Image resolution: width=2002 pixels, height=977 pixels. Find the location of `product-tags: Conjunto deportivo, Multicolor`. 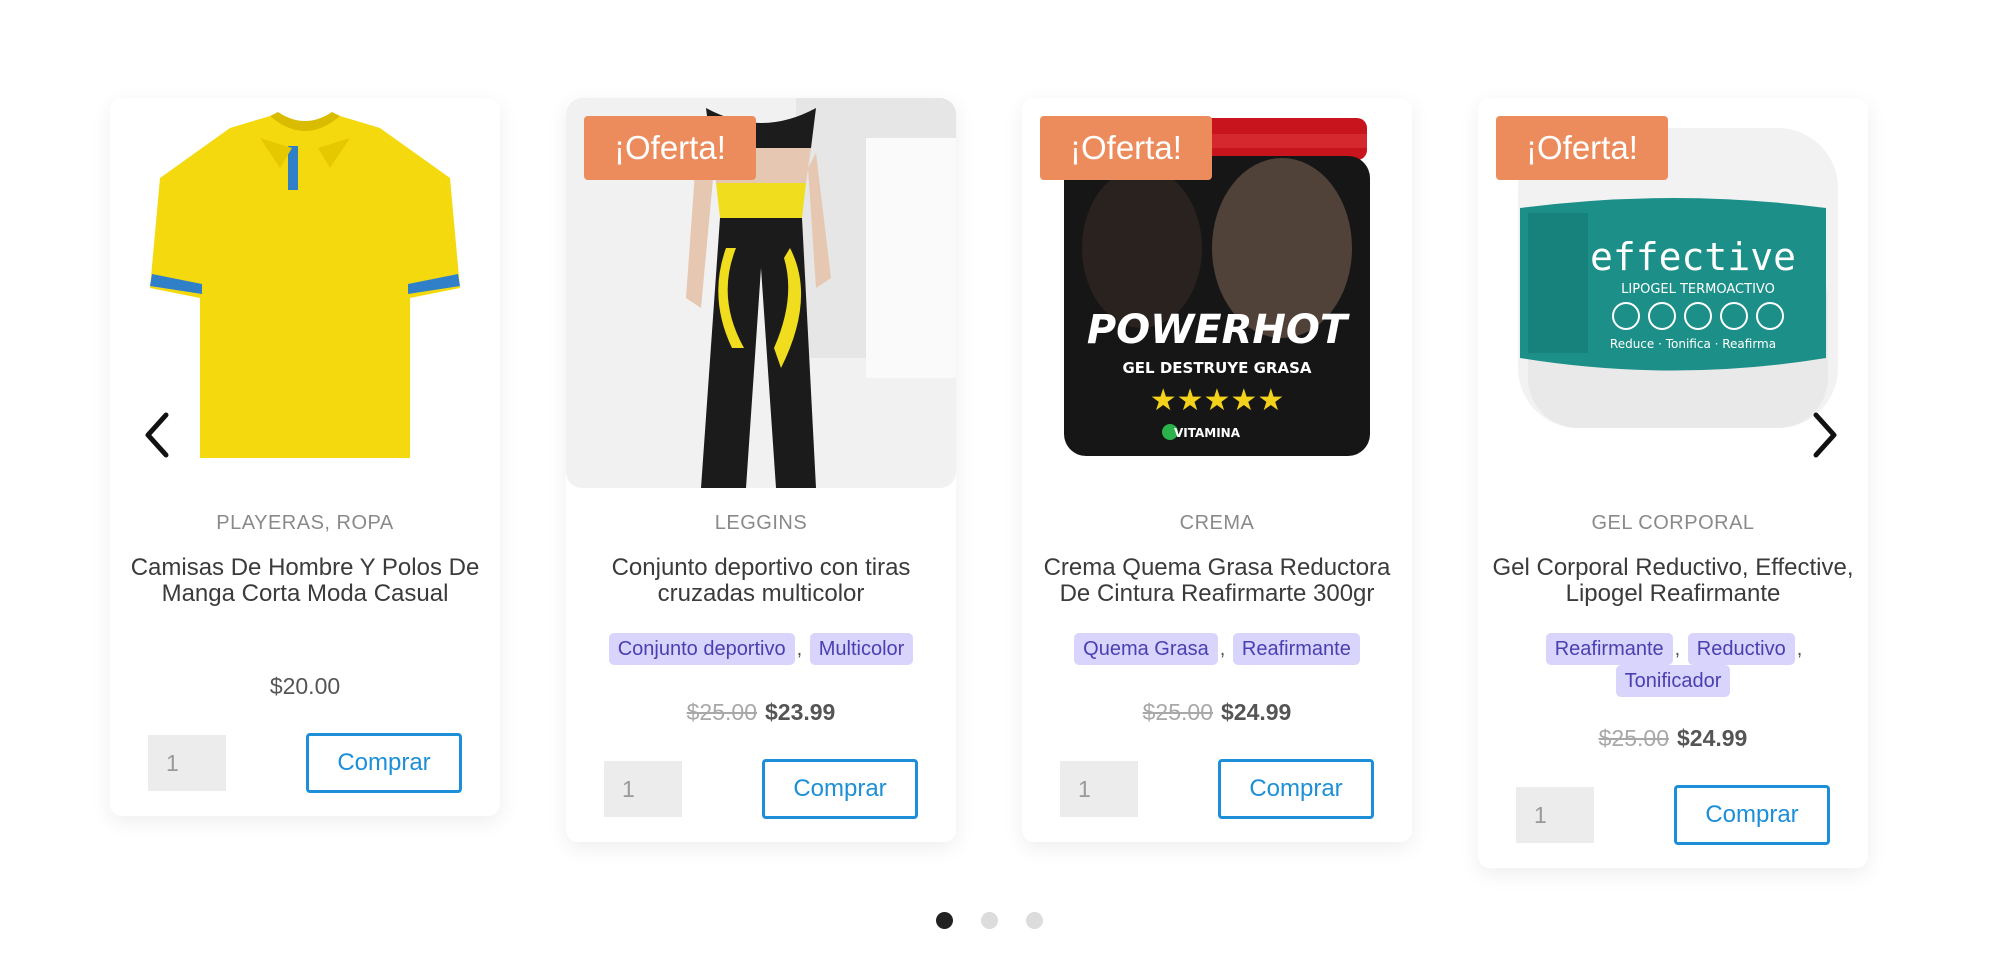

product-tags: Conjunto deportivo, Multicolor is located at coordinates (761, 649).